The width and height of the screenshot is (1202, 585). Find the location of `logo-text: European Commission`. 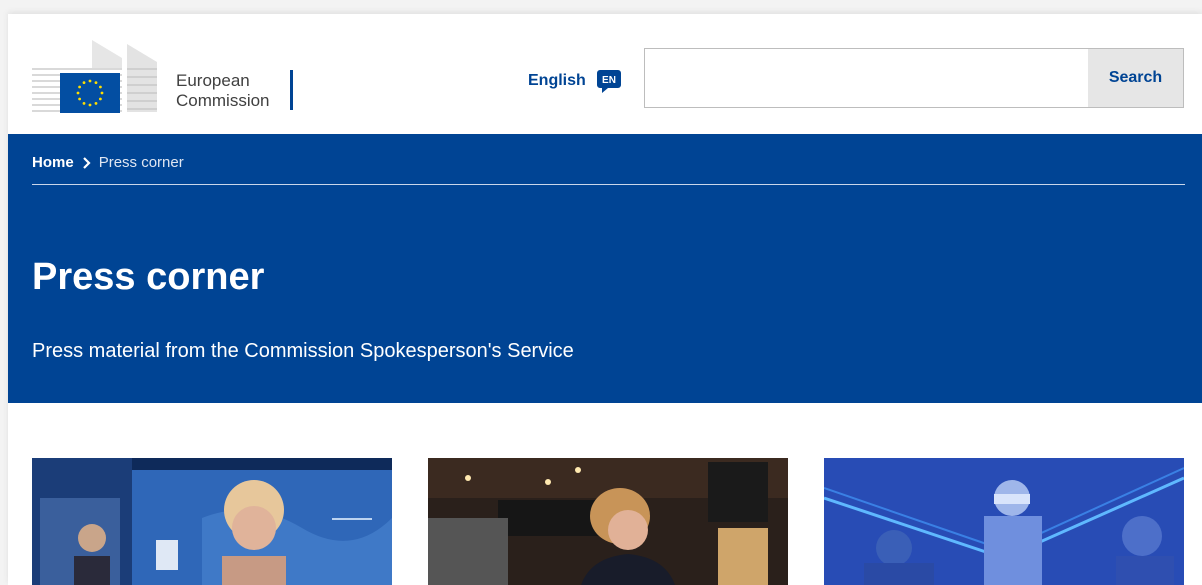

logo-text: European Commission is located at coordinates (223, 91).